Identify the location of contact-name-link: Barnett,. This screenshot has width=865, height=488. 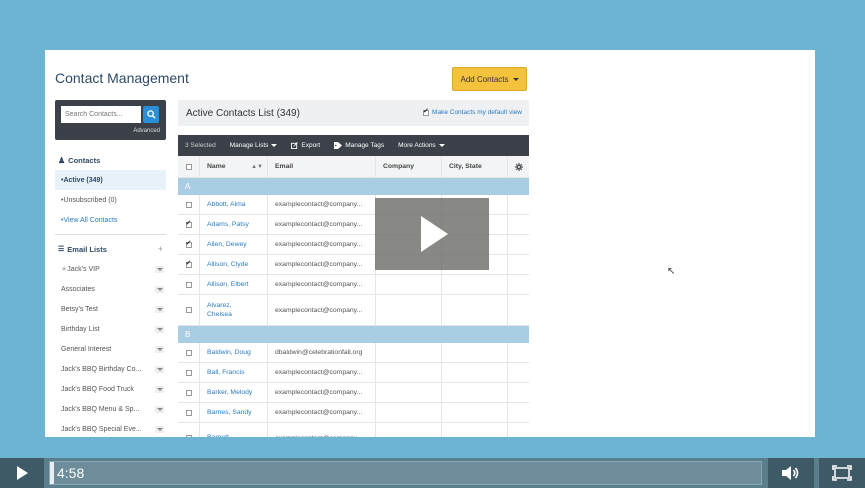
(229, 435).